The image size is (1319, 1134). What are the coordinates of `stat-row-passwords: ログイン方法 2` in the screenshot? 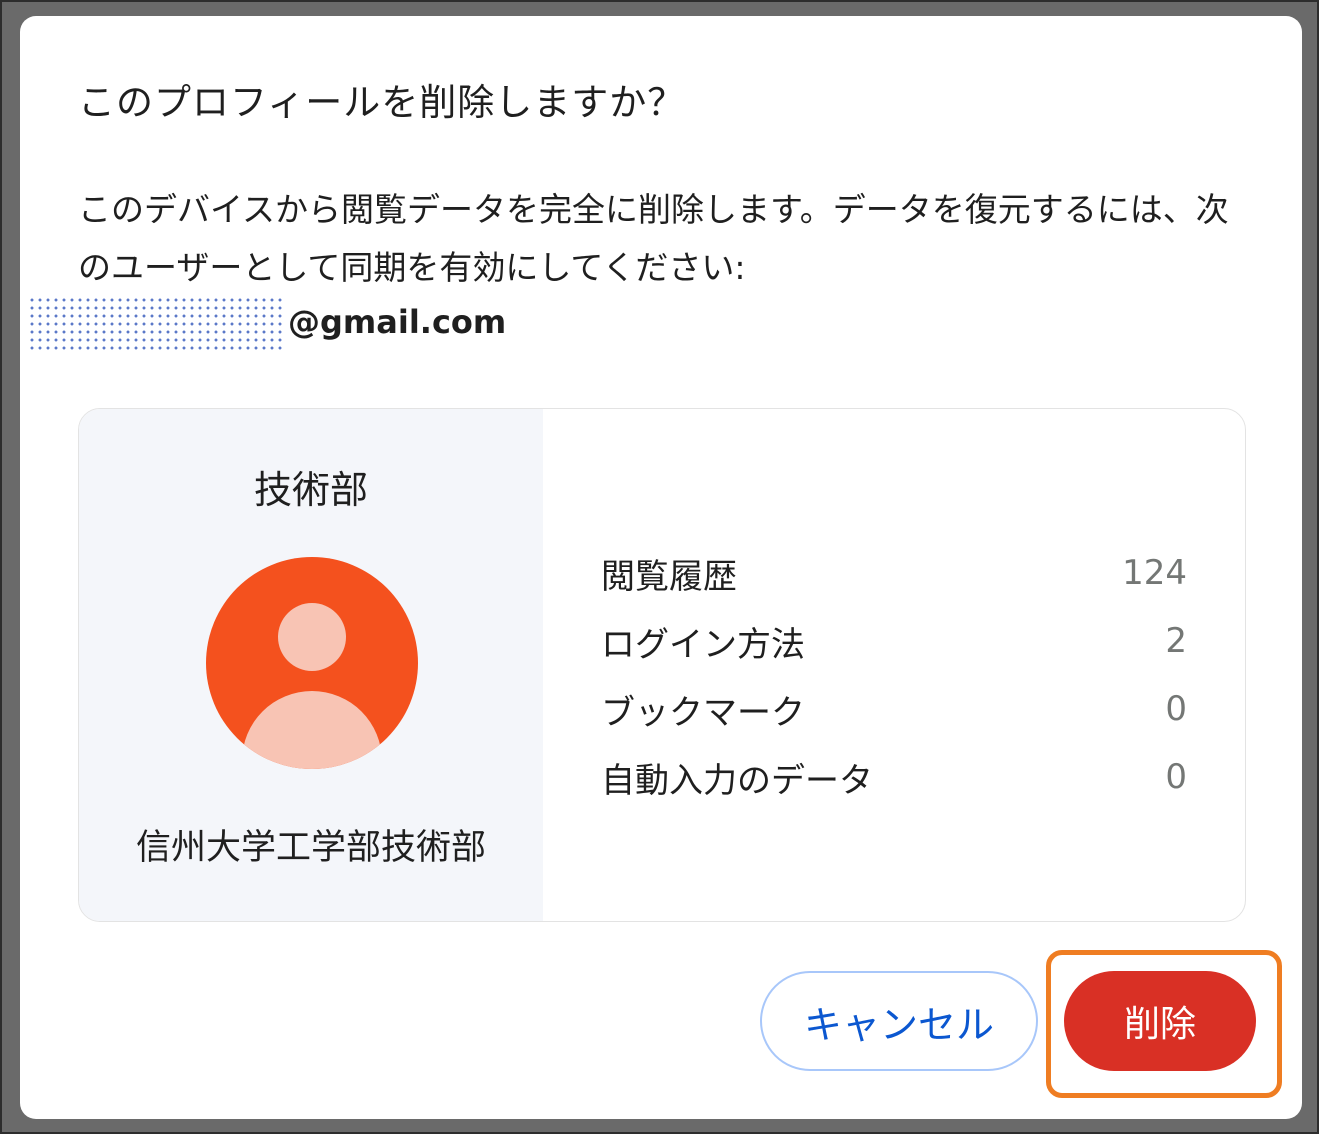 It's located at (894, 641).